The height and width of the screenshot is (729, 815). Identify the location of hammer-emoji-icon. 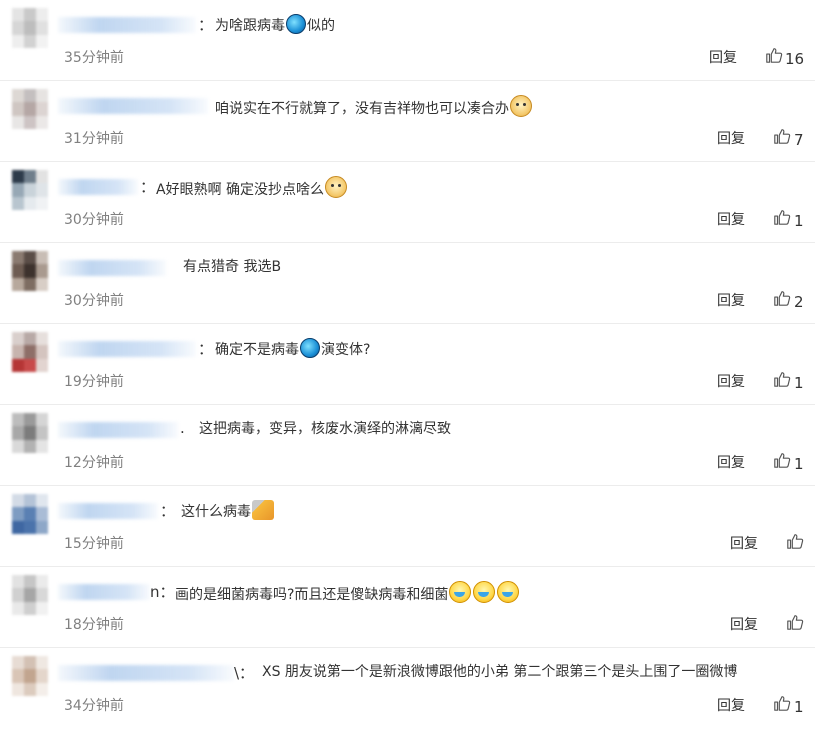
(263, 510).